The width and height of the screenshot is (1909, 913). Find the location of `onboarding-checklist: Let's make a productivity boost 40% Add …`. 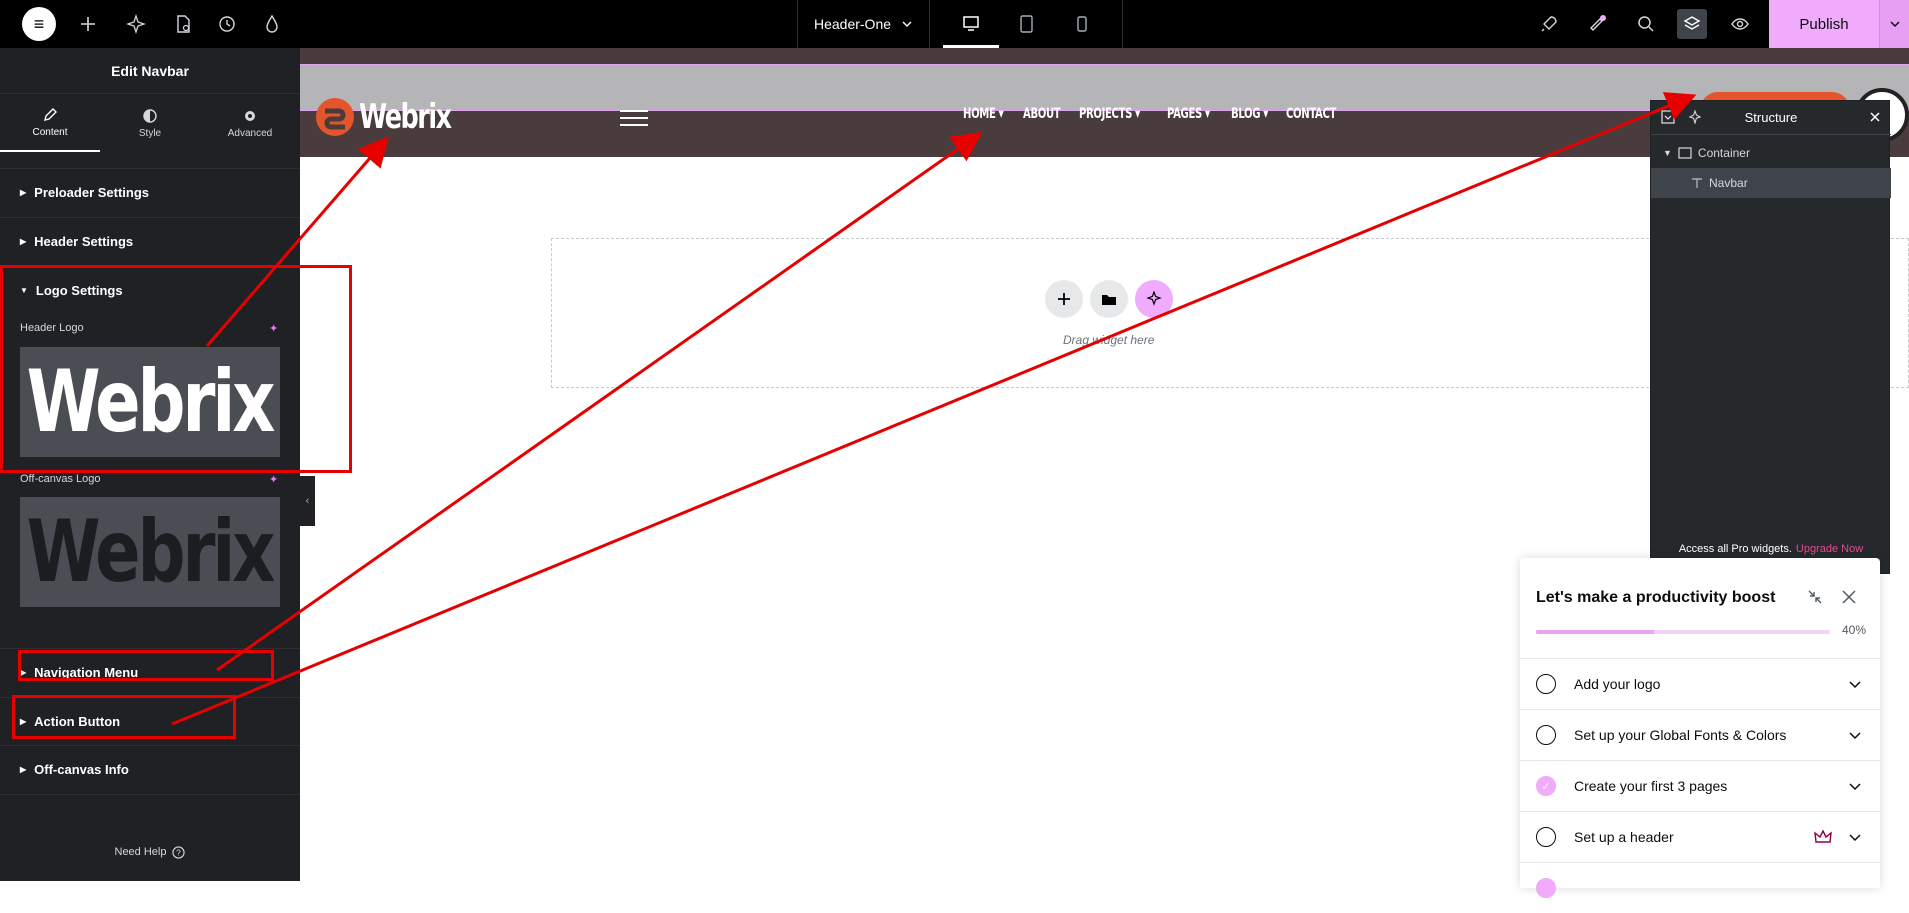

onboarding-checklist: Let's make a productivity boost 40% Add … is located at coordinates (1700, 728).